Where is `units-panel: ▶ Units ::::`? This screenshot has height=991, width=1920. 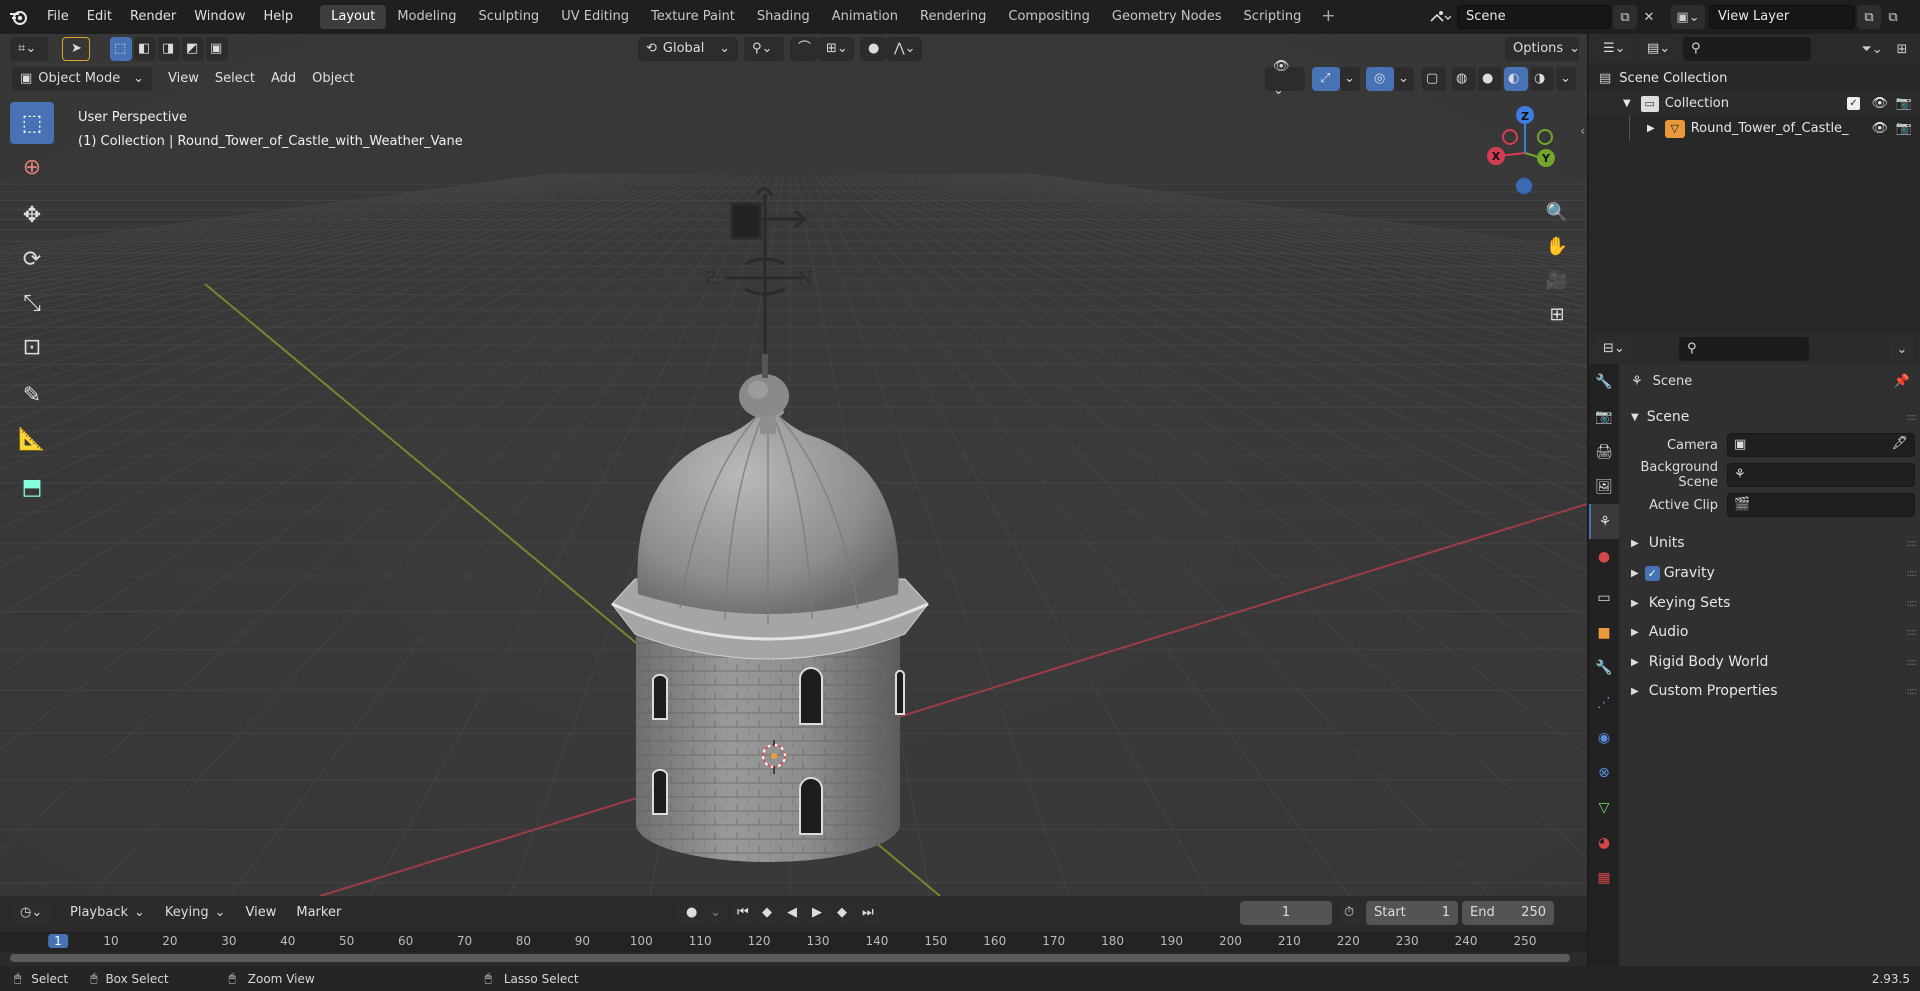
units-panel: ▶ Units :::: is located at coordinates (1770, 543).